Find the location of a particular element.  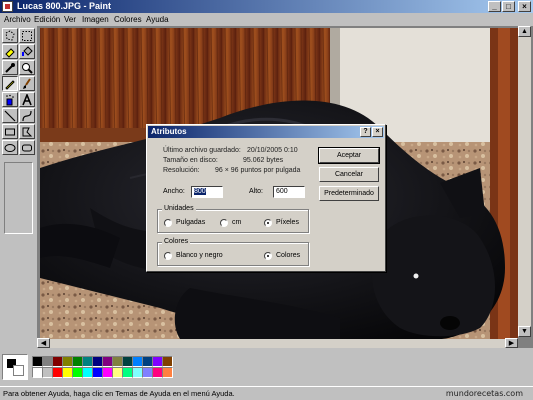

polygon-icon is located at coordinates (27, 132).